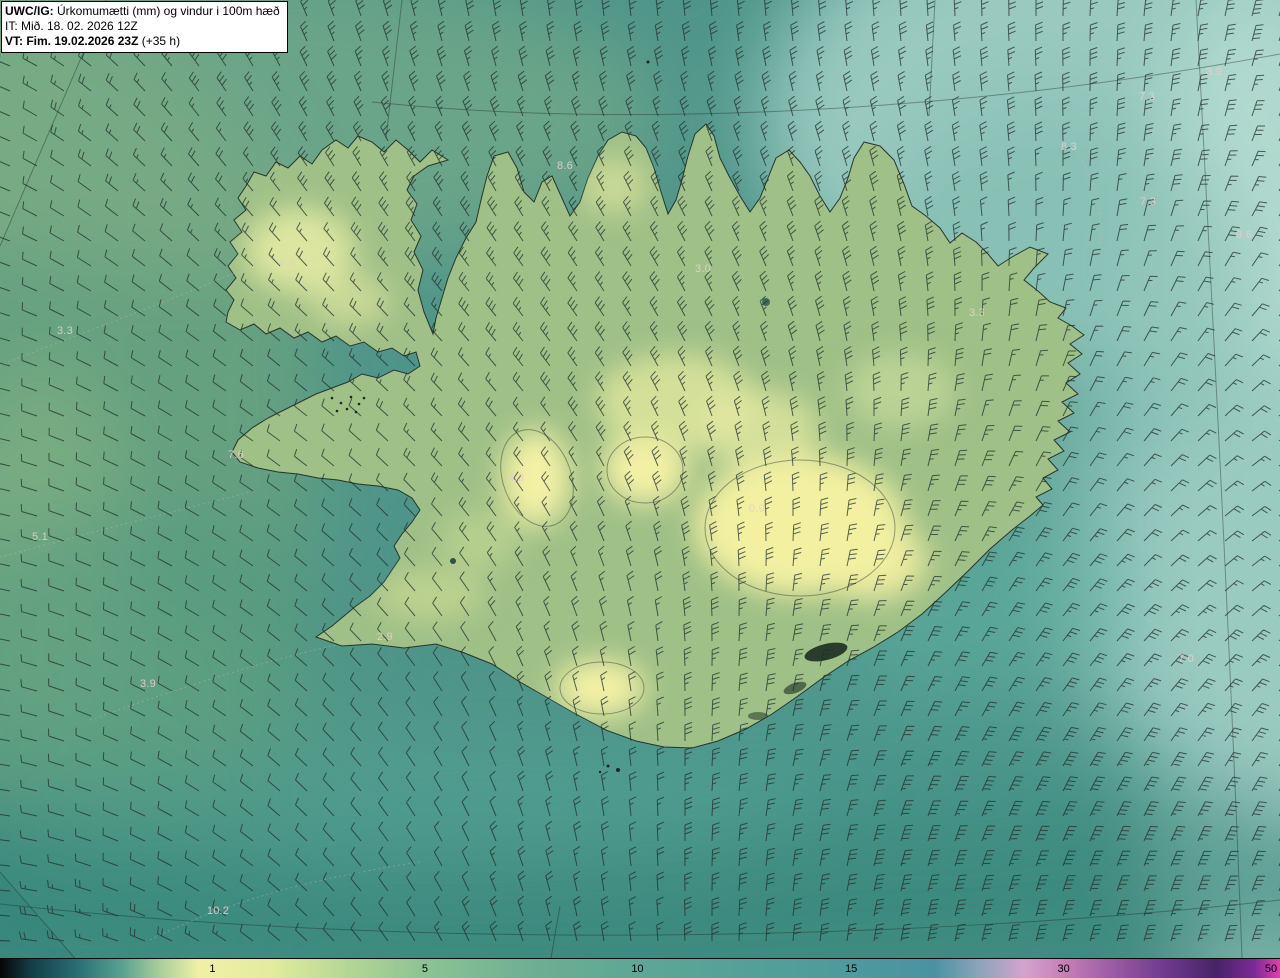 Image resolution: width=1280 pixels, height=978 pixels. Describe the element at coordinates (29, 11) in the screenshot. I see `product-id: UWC/IG:` at that location.